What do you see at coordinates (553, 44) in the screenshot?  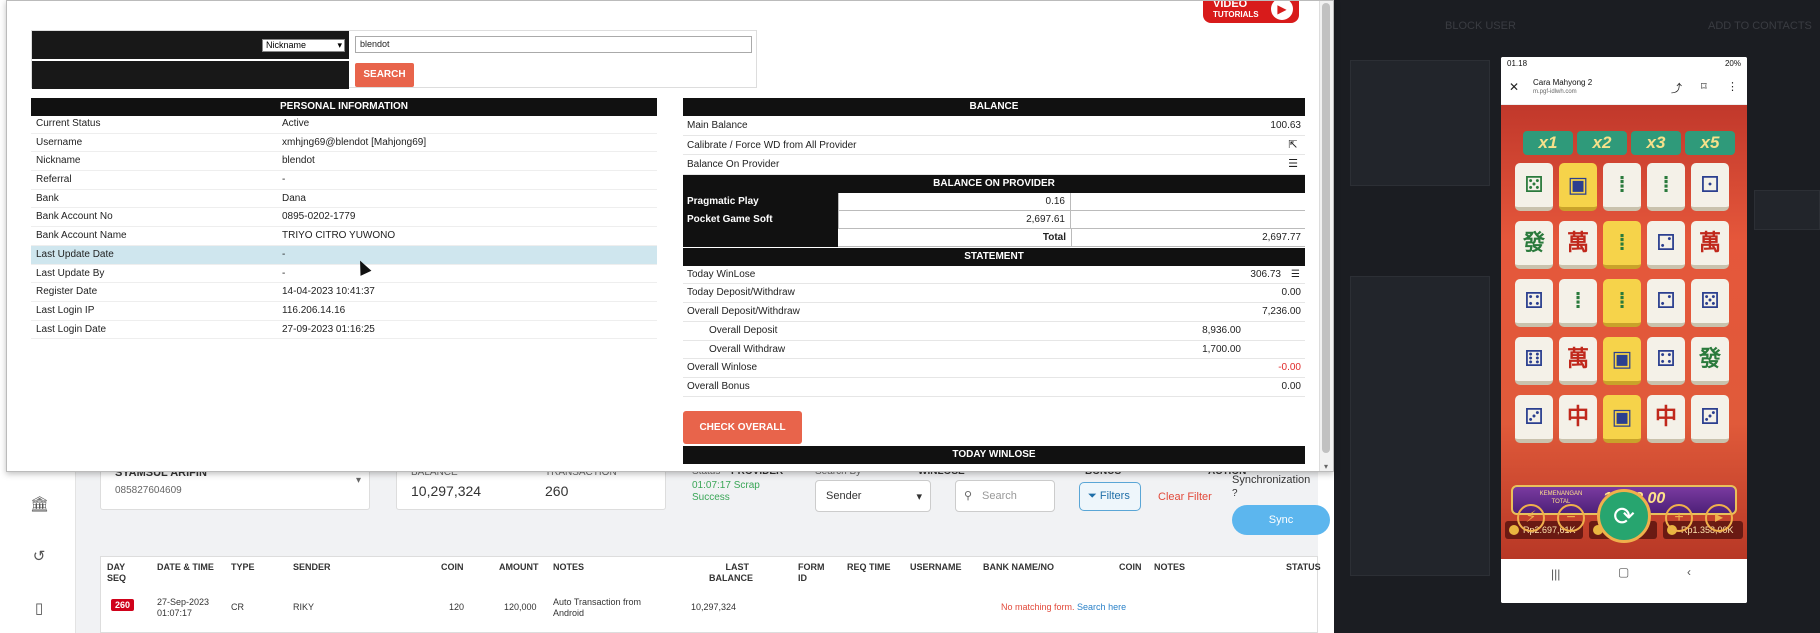 I see `search-input: blendot` at bounding box center [553, 44].